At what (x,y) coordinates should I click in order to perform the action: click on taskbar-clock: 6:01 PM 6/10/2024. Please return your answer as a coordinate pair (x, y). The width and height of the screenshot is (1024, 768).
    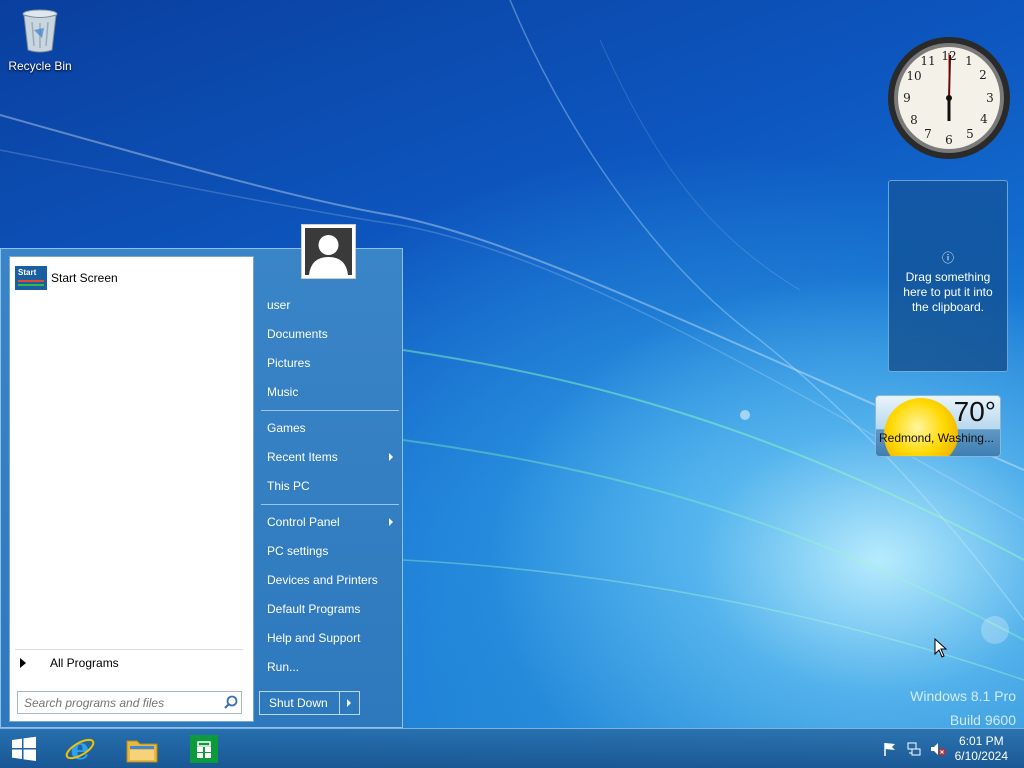
    Looking at the image, I should click on (981, 749).